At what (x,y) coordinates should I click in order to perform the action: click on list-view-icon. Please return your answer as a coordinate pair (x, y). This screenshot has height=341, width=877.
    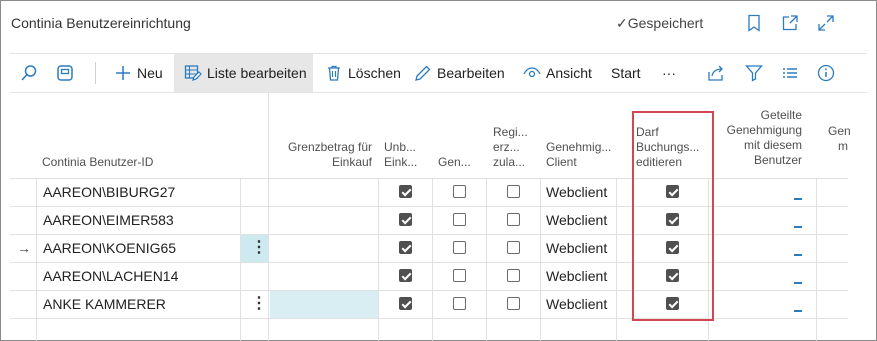
    Looking at the image, I should click on (790, 73).